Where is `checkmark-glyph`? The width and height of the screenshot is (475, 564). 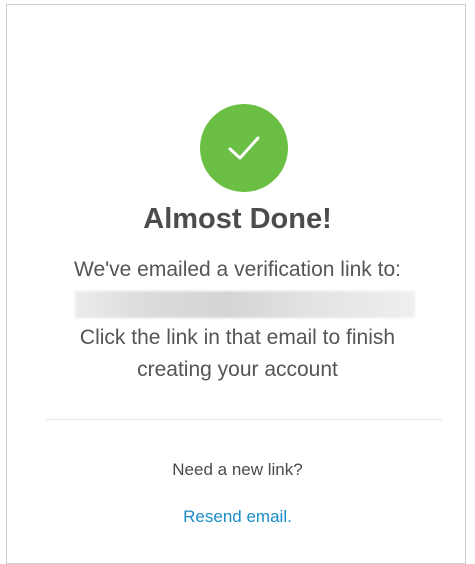
checkmark-glyph is located at coordinates (244, 148).